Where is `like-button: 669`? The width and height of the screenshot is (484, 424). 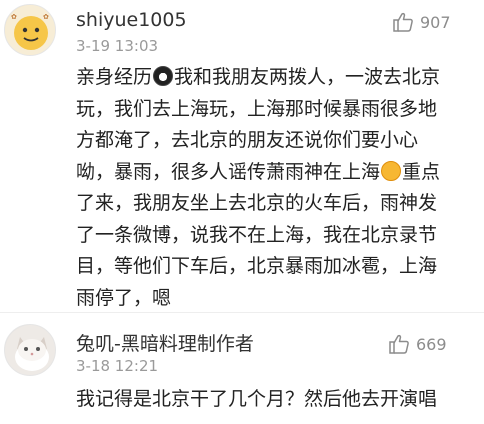
like-button: 669 is located at coordinates (417, 344).